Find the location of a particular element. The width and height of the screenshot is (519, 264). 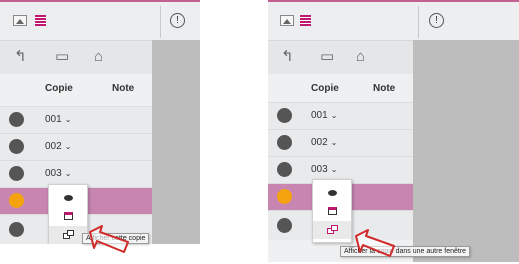

table-row: 003 ⌄ is located at coordinates (76, 173).